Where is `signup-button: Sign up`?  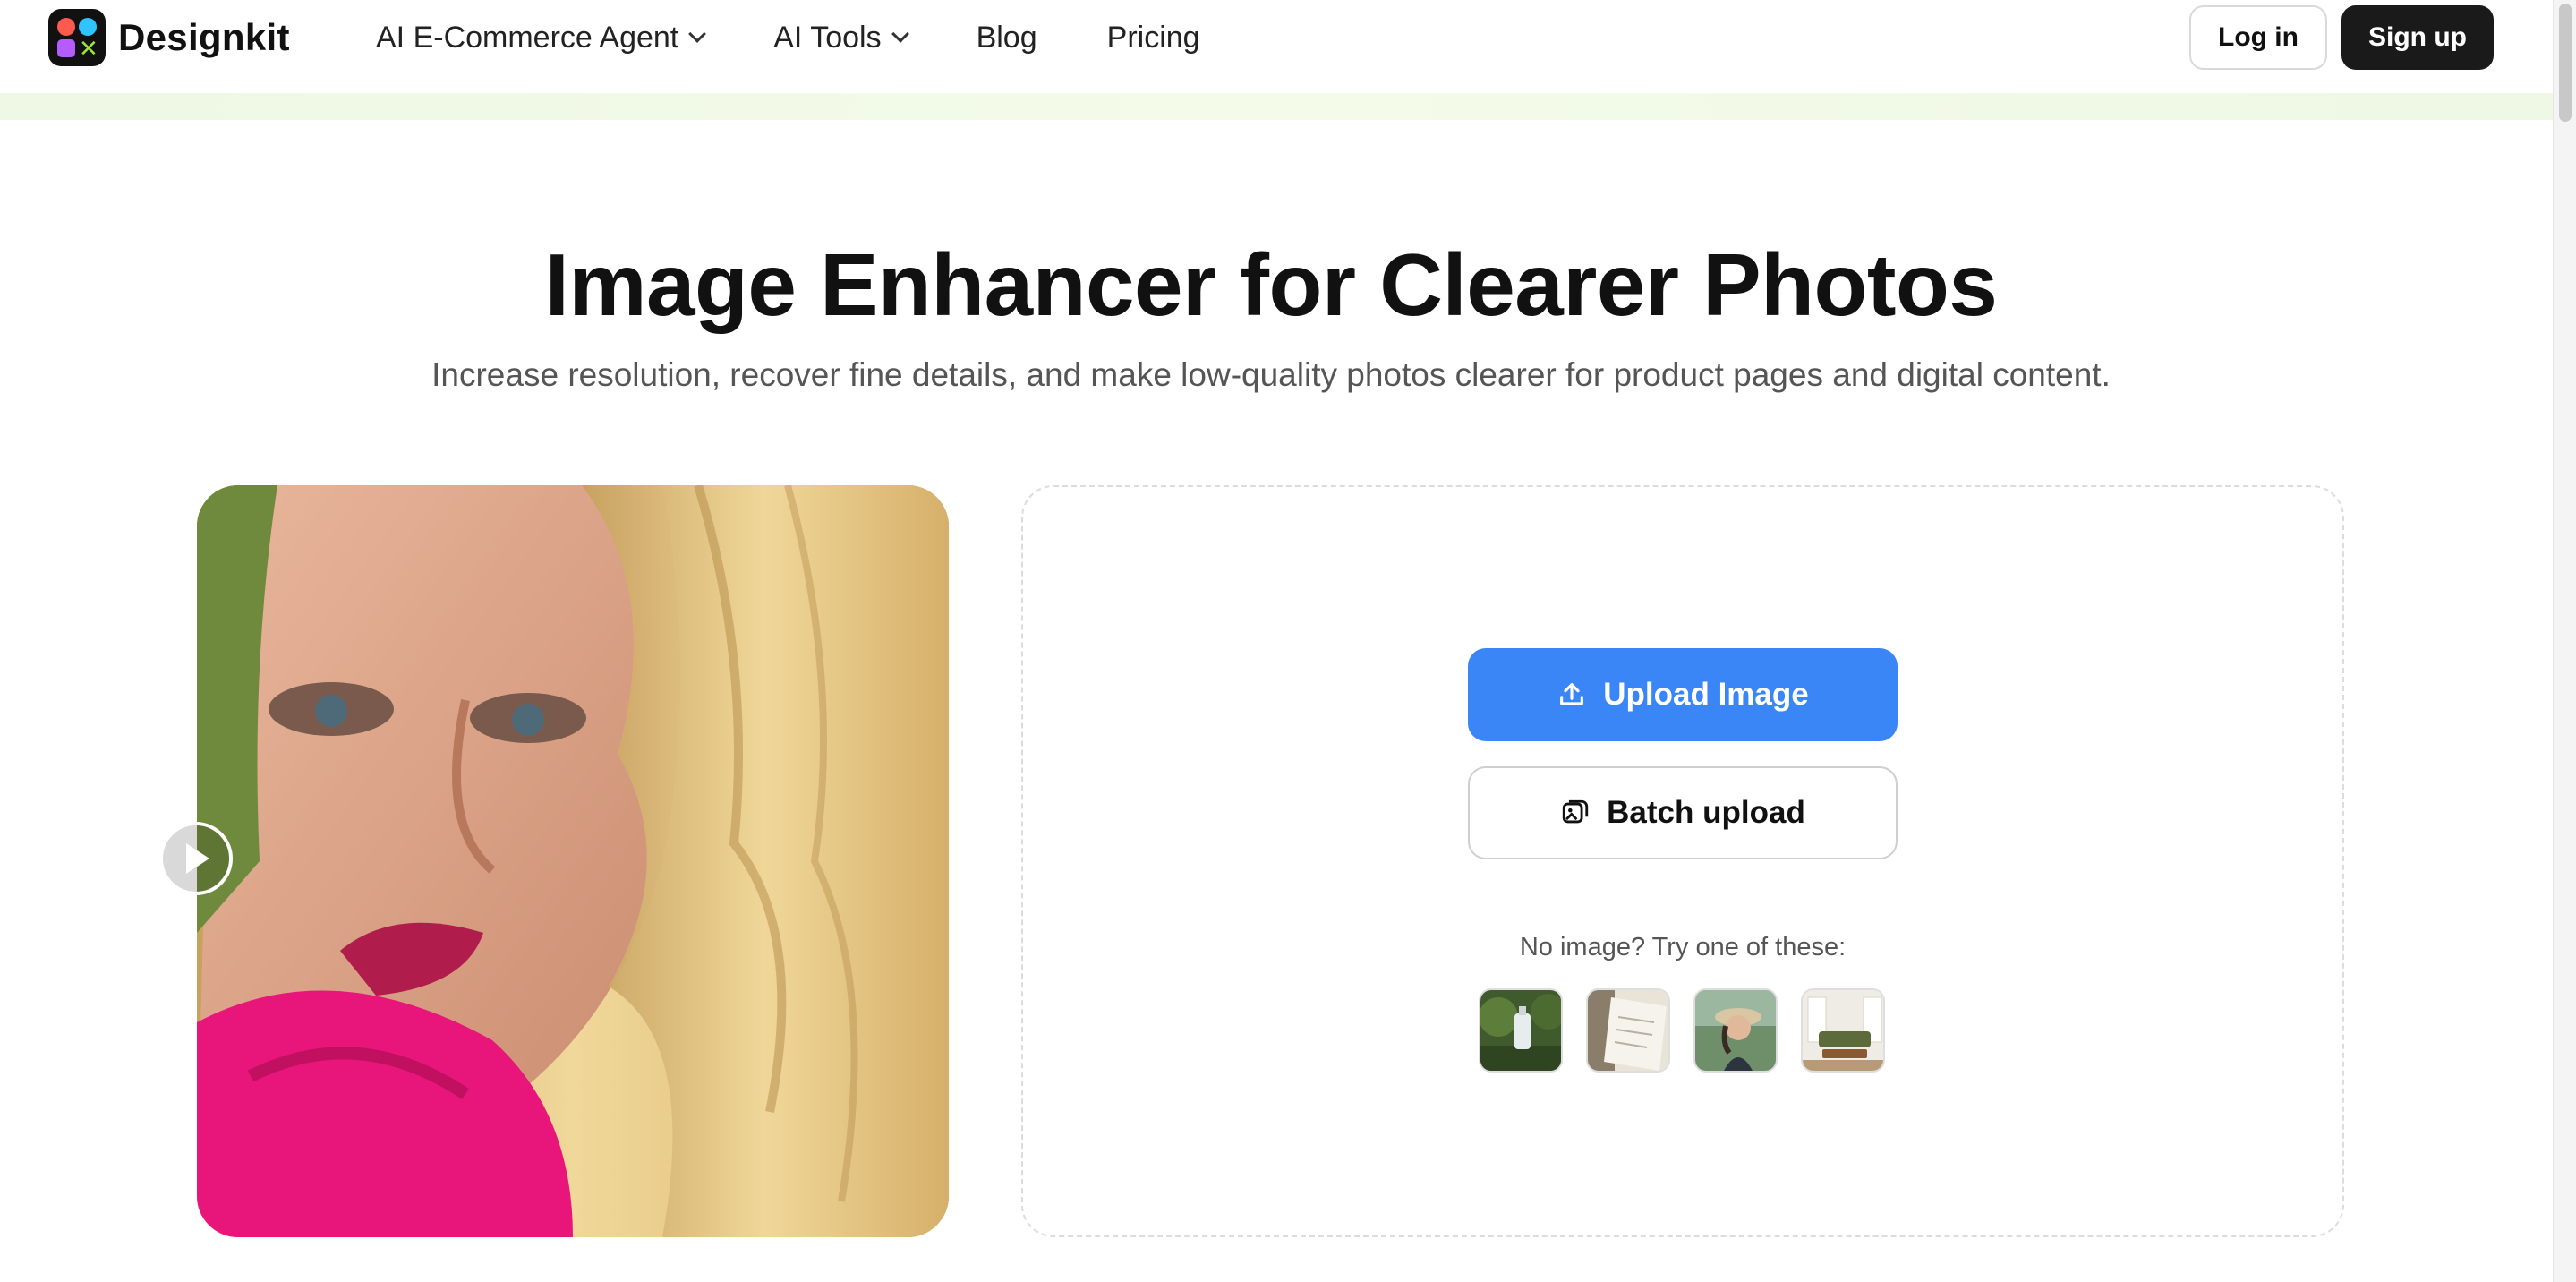 signup-button: Sign up is located at coordinates (2417, 37).